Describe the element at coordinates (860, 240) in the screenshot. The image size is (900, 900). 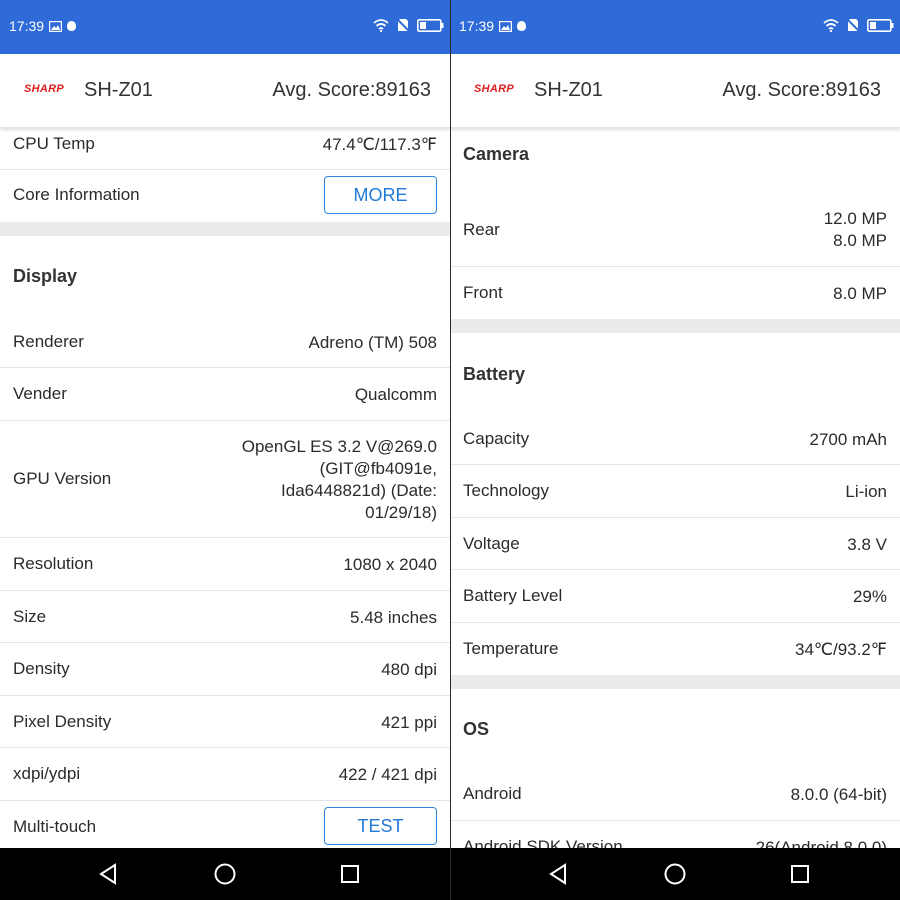
I see `rear-camera-line: 8.0 MP` at that location.